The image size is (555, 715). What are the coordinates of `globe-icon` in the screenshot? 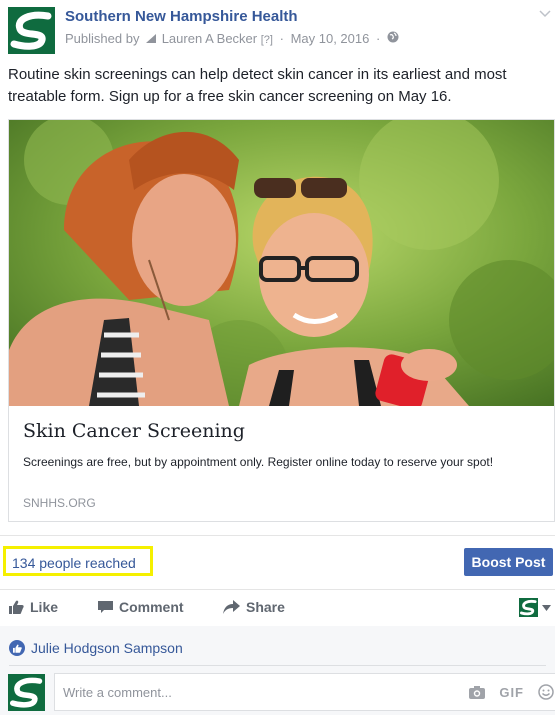 It's located at (393, 37).